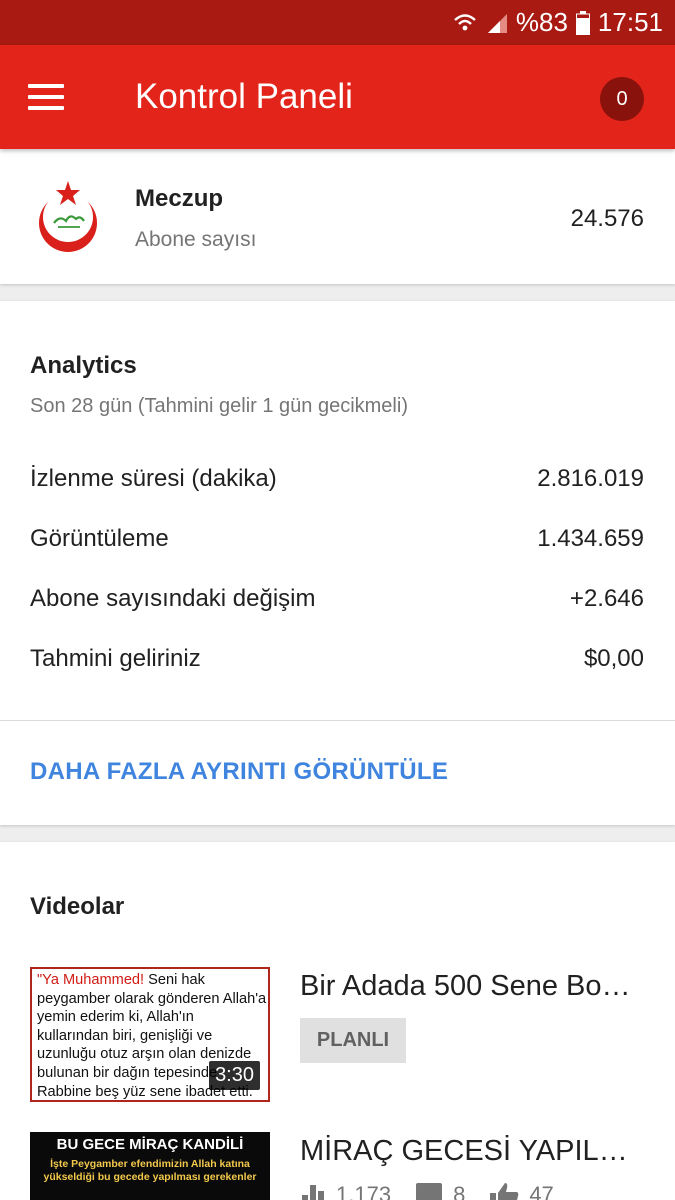 This screenshot has width=675, height=1200. Describe the element at coordinates (239, 772) in the screenshot. I see `view-more-details-link: DAHA FAZLA AYRINTI GÖRÜNTÜLE` at that location.